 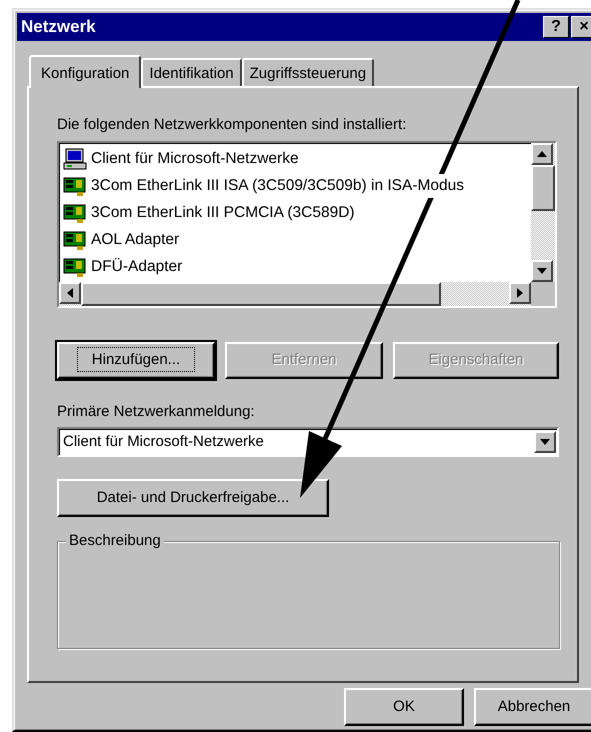 I want to click on help-button: ?, so click(x=556, y=27).